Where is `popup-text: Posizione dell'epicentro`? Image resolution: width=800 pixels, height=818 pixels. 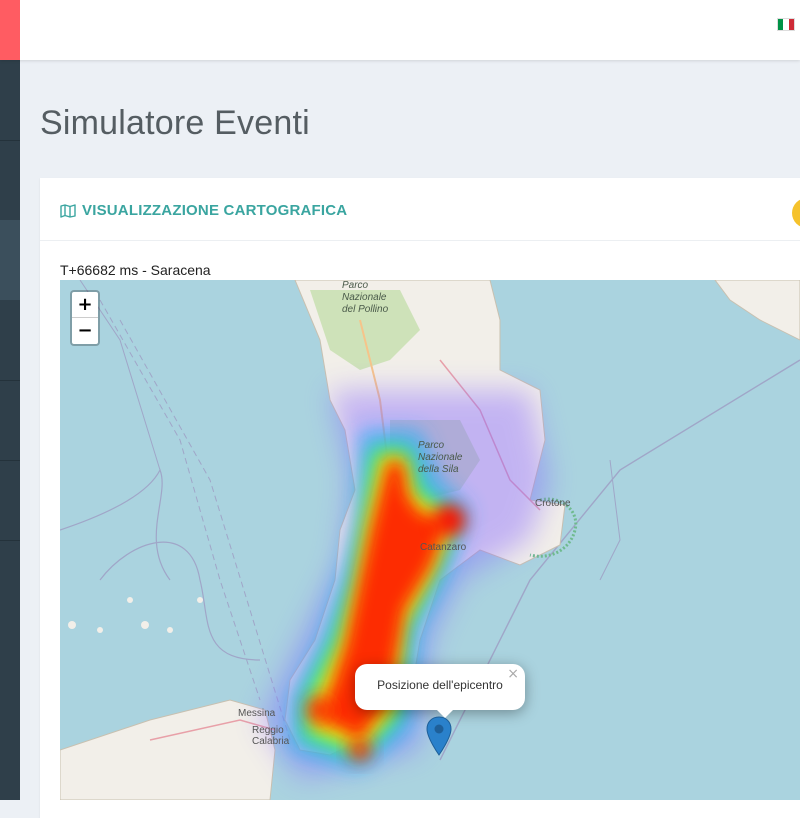 popup-text: Posizione dell'epicentro is located at coordinates (440, 685).